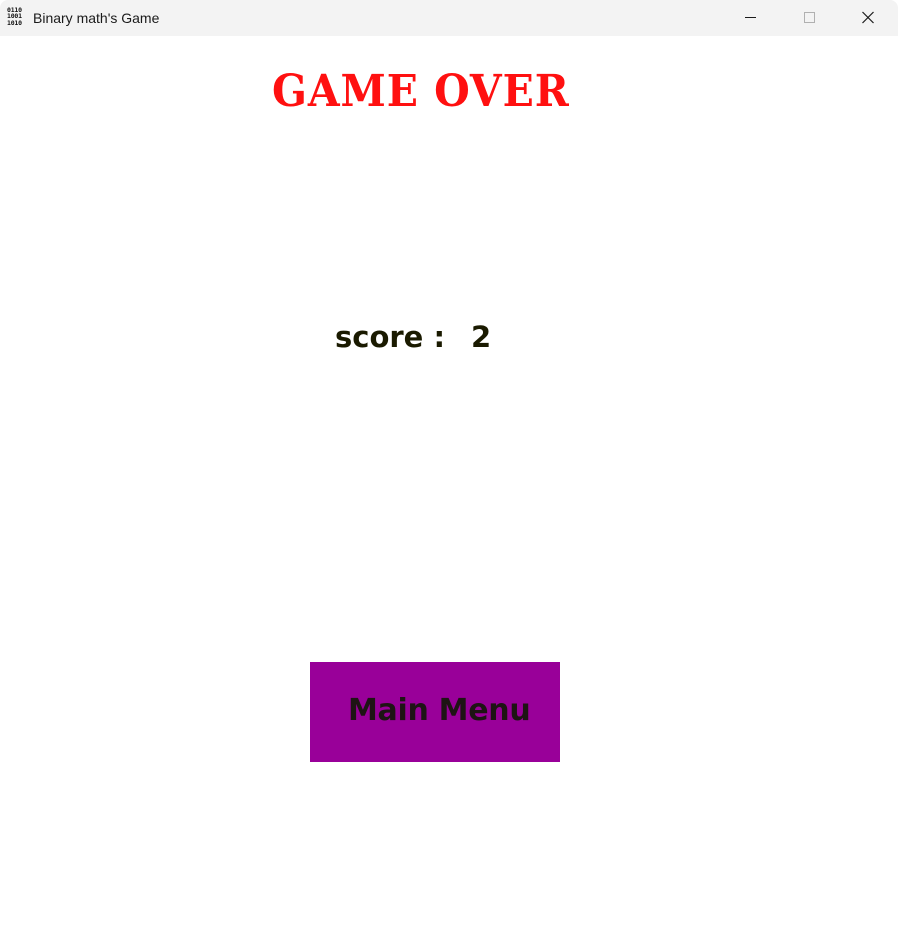 The image size is (898, 933). I want to click on maximize-icon, so click(809, 17).